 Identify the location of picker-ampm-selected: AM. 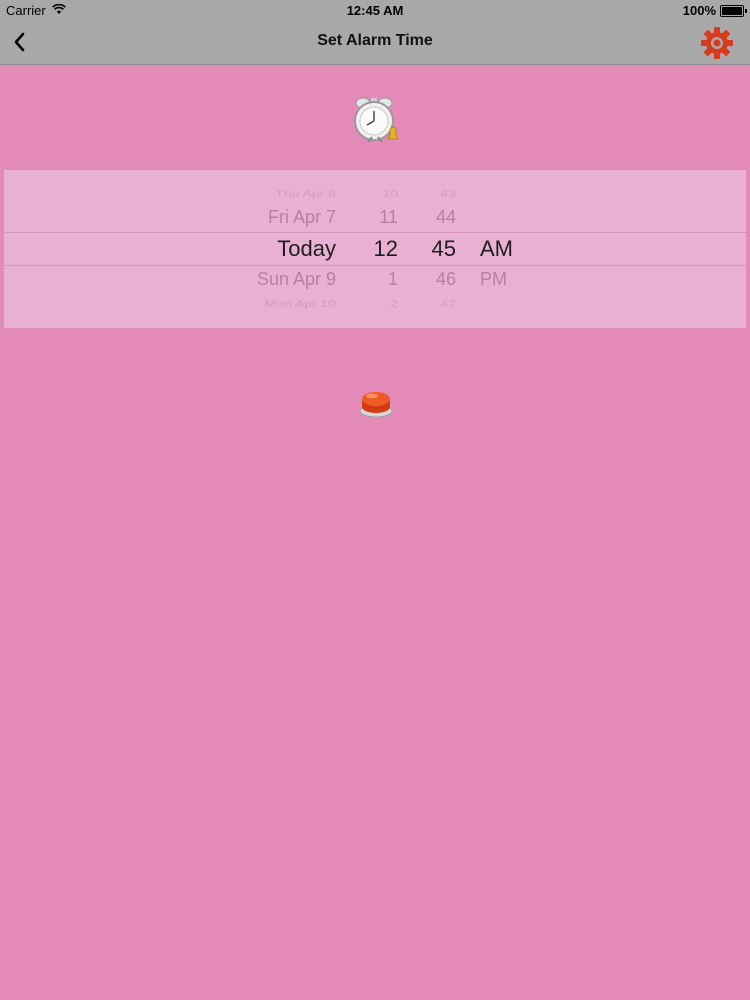
(510, 249).